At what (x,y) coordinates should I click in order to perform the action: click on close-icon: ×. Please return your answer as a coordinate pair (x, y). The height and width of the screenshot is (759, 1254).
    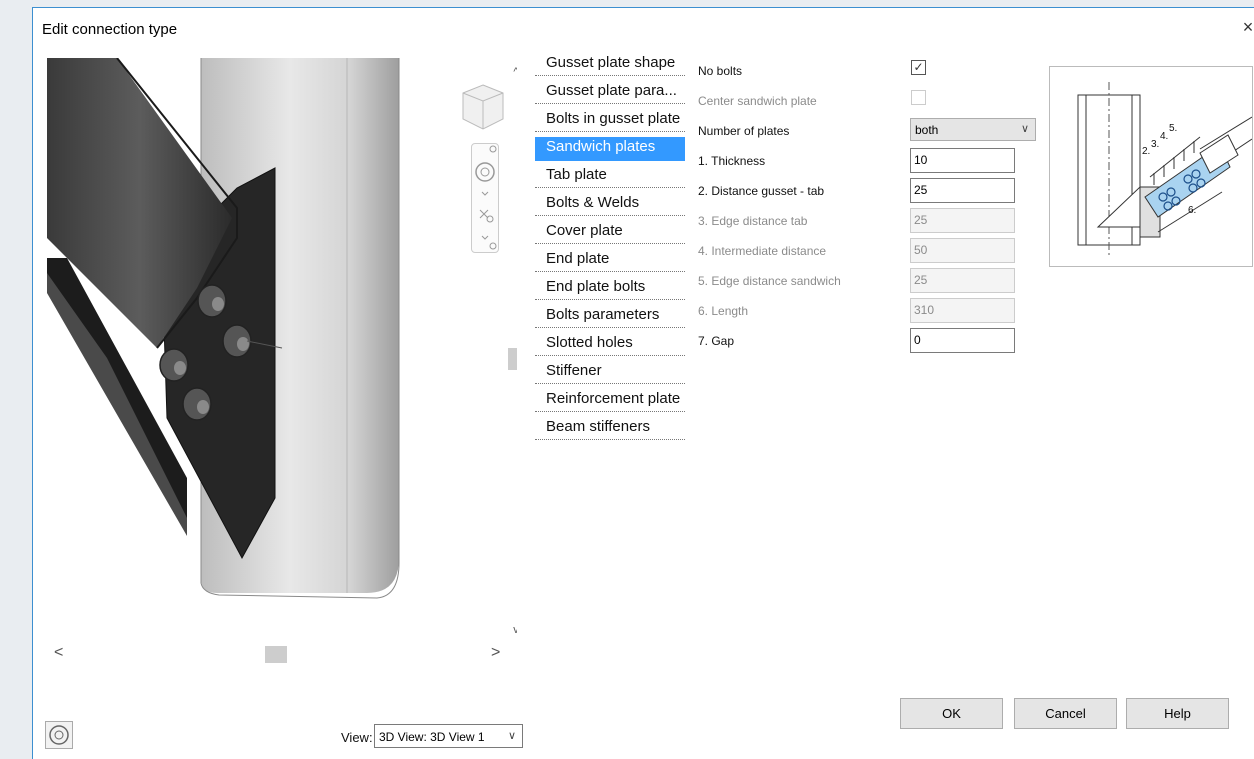
    Looking at the image, I should click on (1247, 27).